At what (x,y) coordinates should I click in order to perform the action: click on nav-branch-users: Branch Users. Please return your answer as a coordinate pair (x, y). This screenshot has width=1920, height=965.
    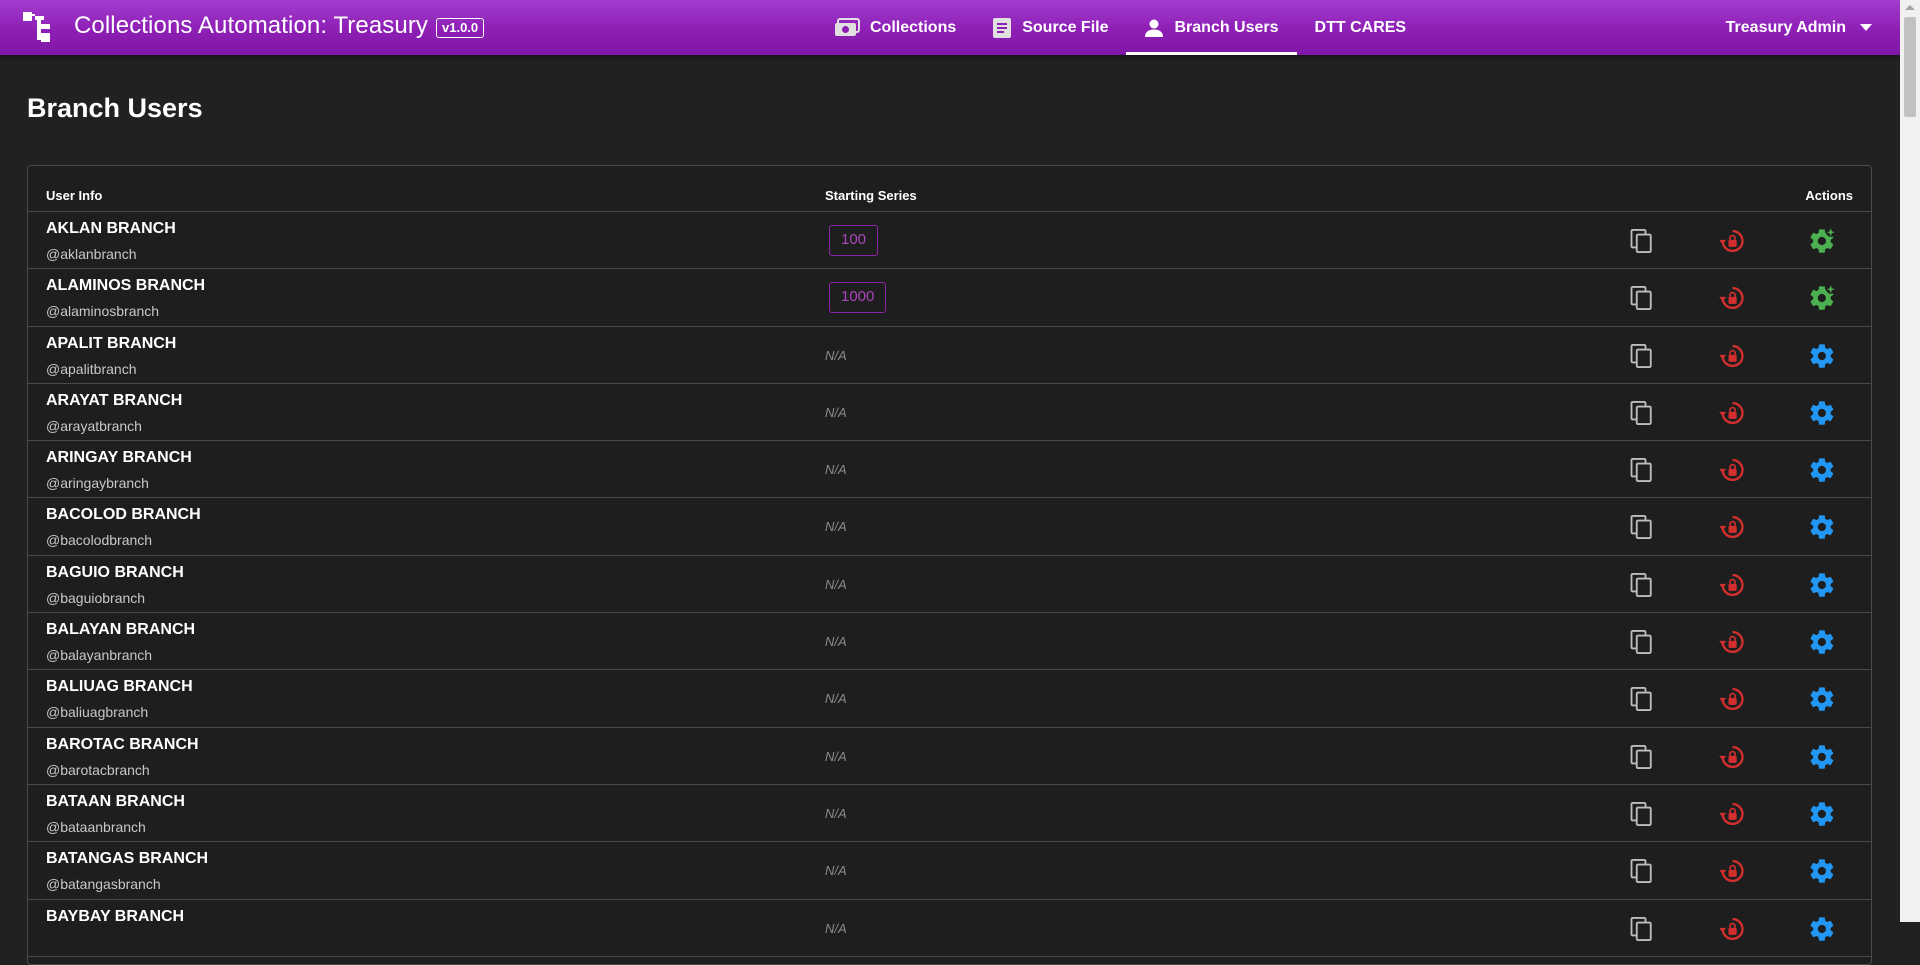
    Looking at the image, I should click on (1211, 27).